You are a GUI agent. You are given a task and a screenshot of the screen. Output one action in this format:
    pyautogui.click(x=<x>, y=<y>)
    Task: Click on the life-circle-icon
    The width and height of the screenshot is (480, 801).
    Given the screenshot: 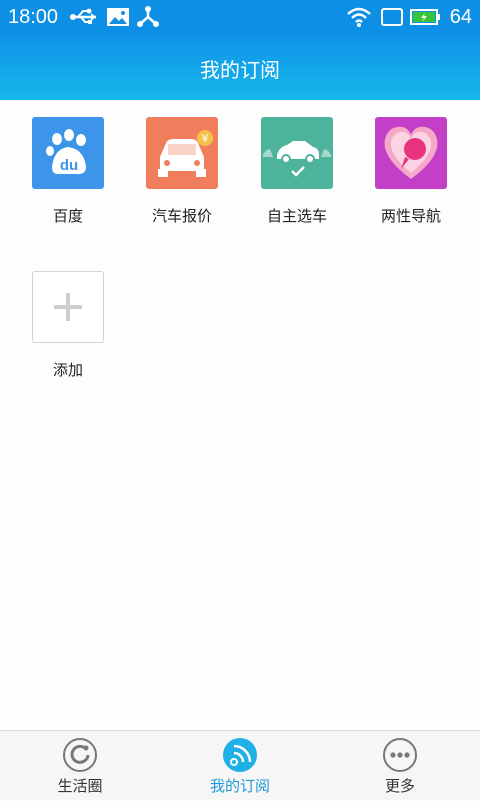 What is the action you would take?
    pyautogui.click(x=80, y=757)
    